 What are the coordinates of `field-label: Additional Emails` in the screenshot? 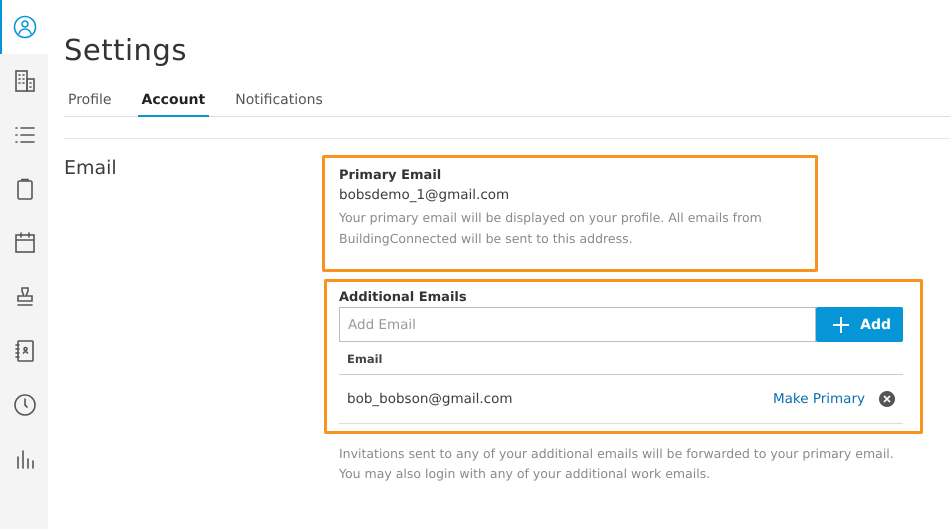 It's located at (403, 297).